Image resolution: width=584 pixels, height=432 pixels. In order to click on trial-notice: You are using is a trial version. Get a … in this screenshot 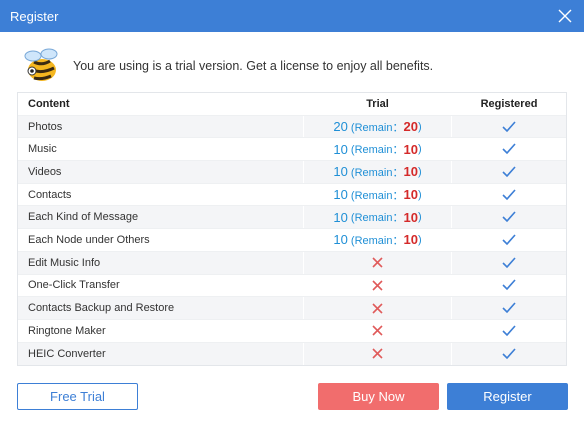, I will do `click(226, 66)`.